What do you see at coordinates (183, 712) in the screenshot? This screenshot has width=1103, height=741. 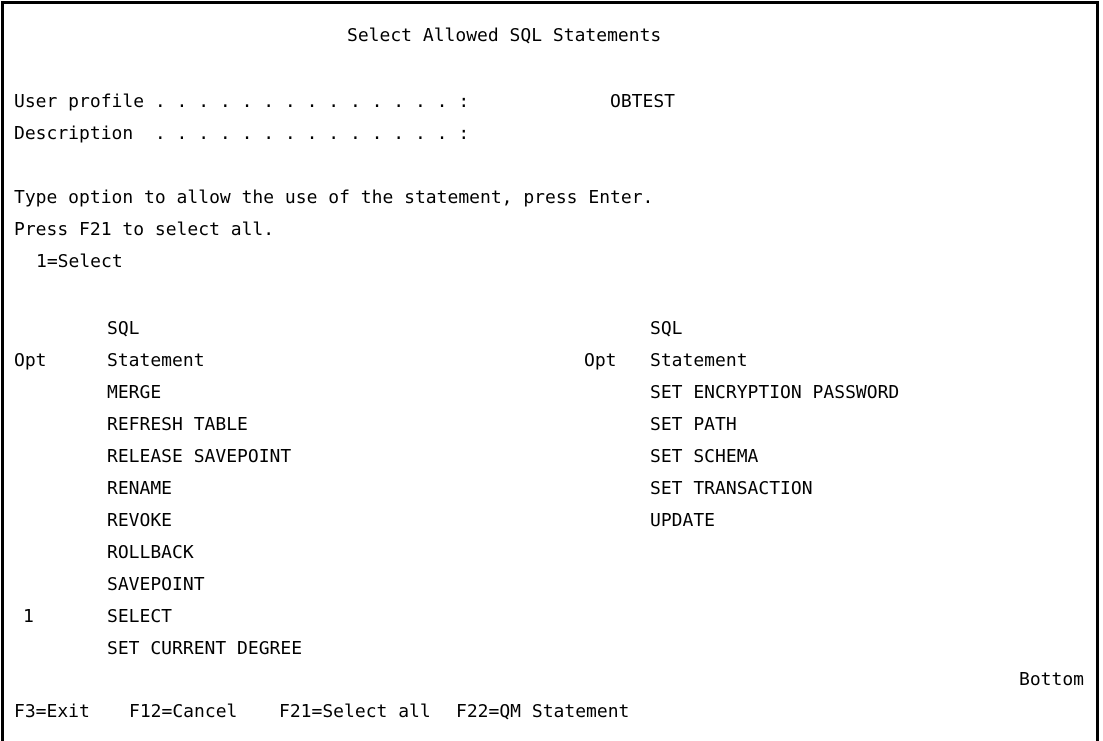 I see `f12-cancel-key: F12=Cancel` at bounding box center [183, 712].